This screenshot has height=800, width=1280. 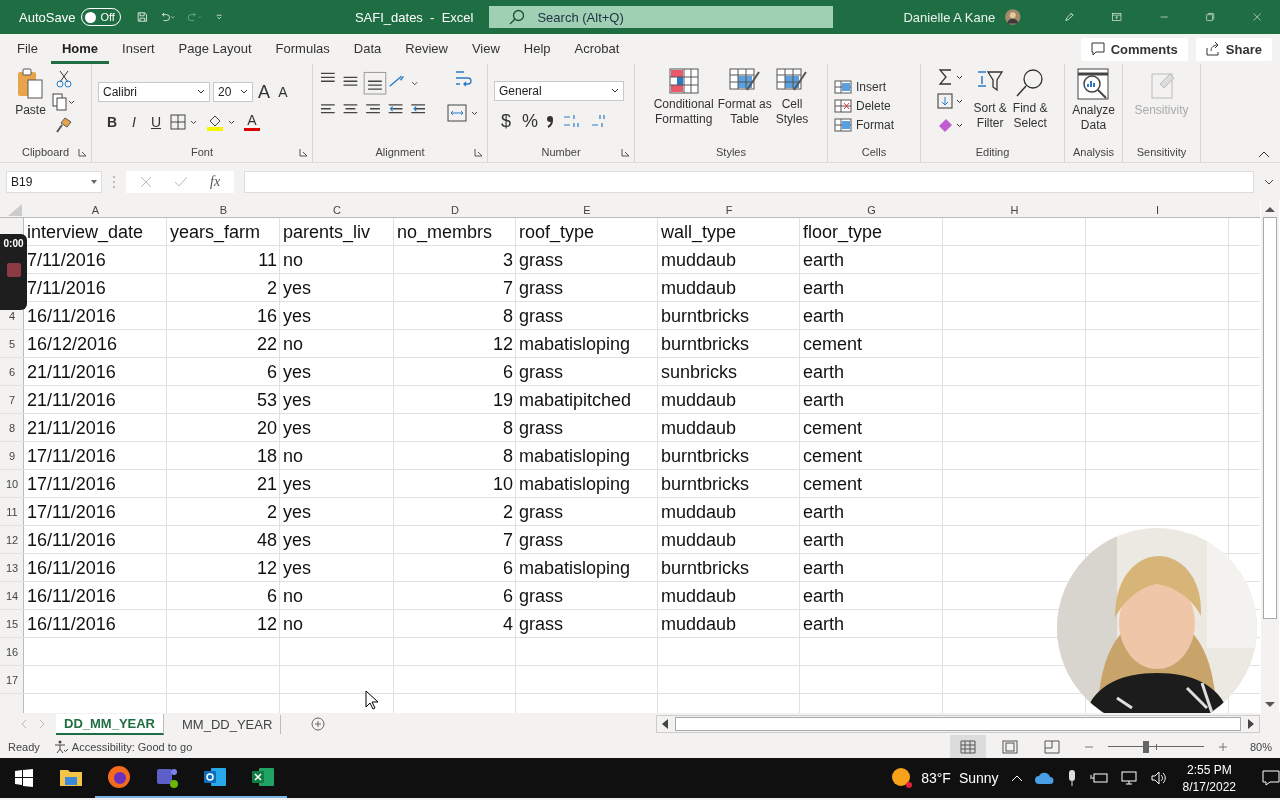 I want to click on row-header: 13, so click(x=12, y=568).